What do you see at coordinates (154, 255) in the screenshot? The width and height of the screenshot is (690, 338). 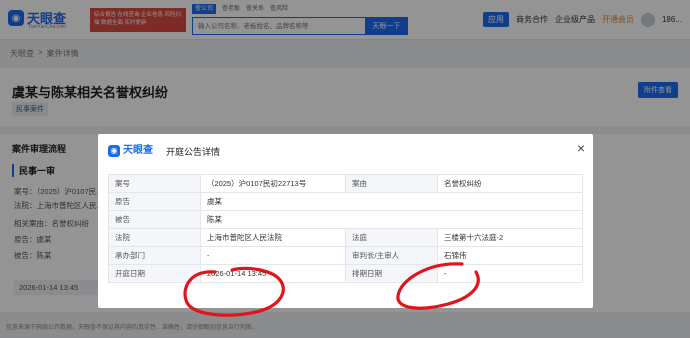 I see `label-department: 承办部门` at bounding box center [154, 255].